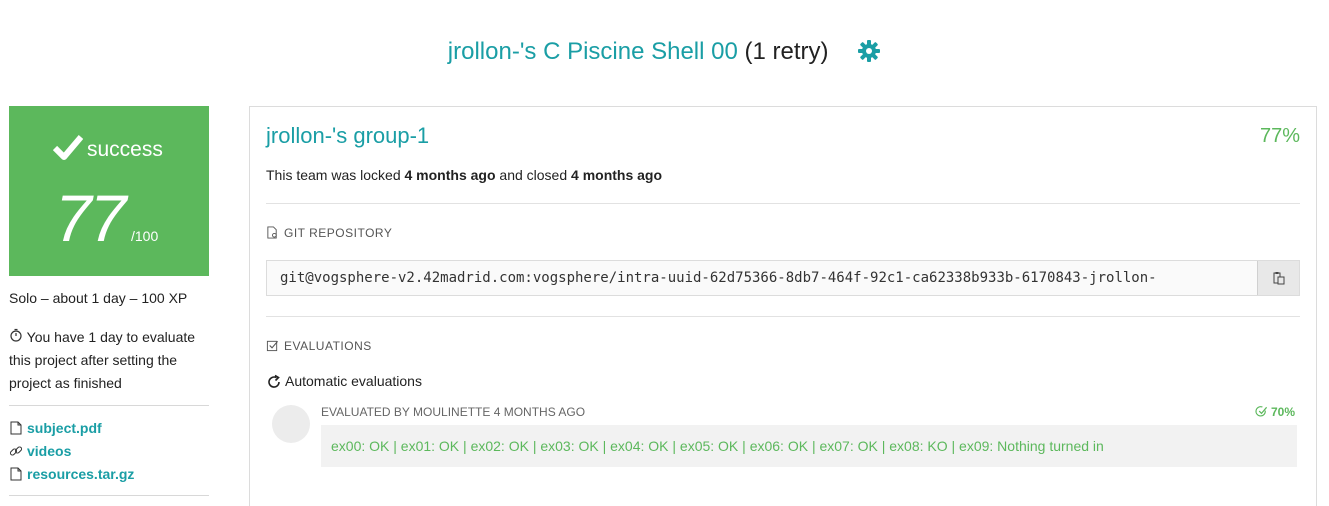  Describe the element at coordinates (333, 175) in the screenshot. I see `lock-prefix: This team was locked` at that location.